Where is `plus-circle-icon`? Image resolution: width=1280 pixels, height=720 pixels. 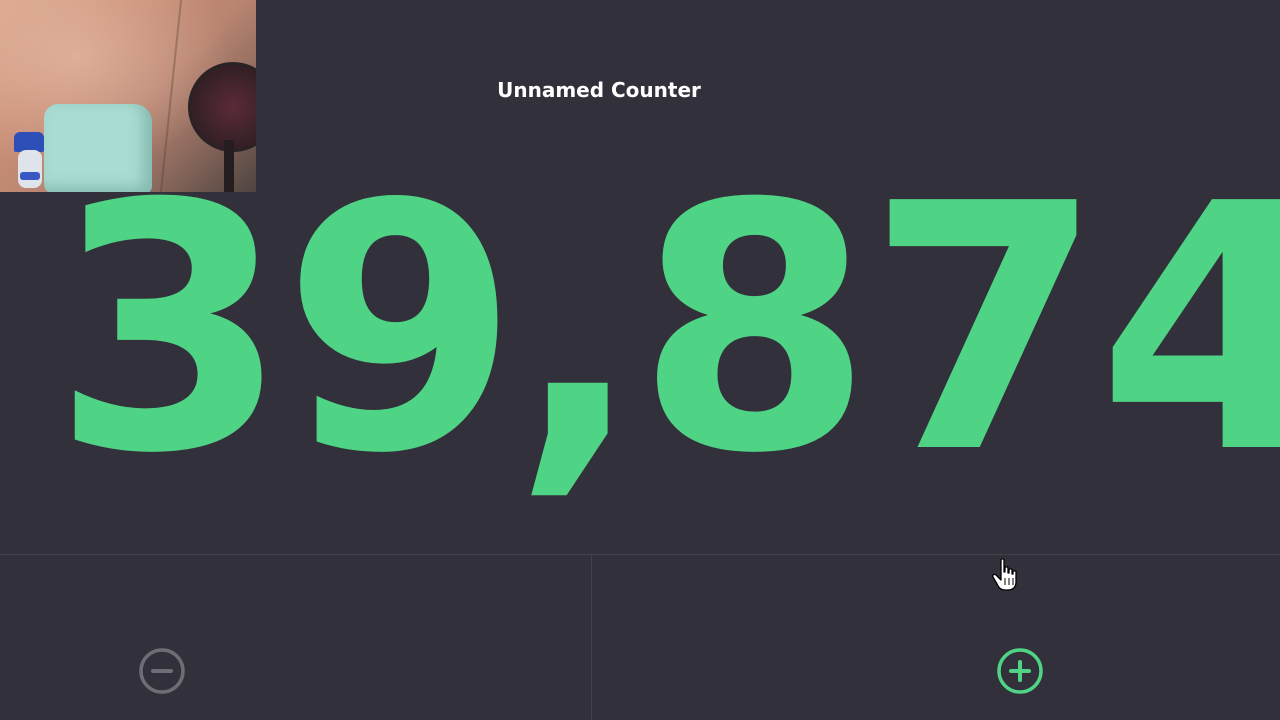
plus-circle-icon is located at coordinates (1020, 671).